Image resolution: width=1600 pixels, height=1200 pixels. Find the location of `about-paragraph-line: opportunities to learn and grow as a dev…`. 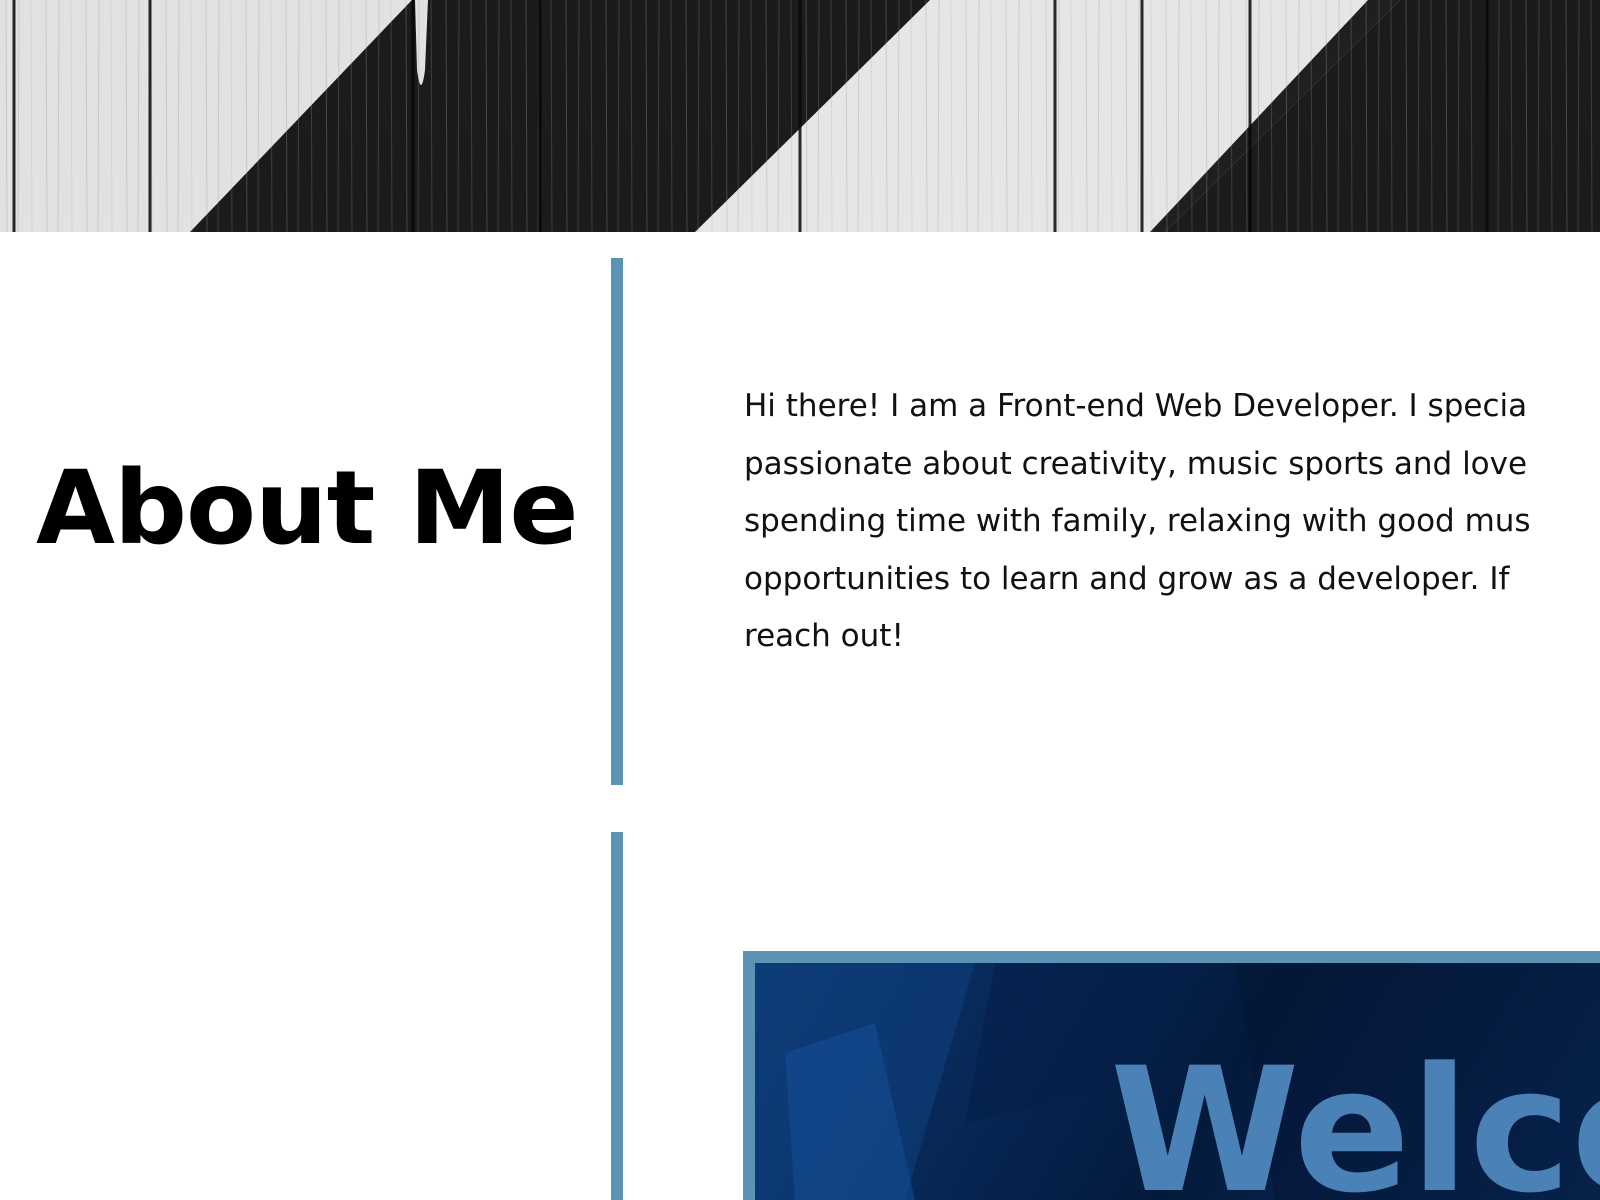

about-paragraph-line: opportunities to learn and grow as a dev… is located at coordinates (1127, 578).